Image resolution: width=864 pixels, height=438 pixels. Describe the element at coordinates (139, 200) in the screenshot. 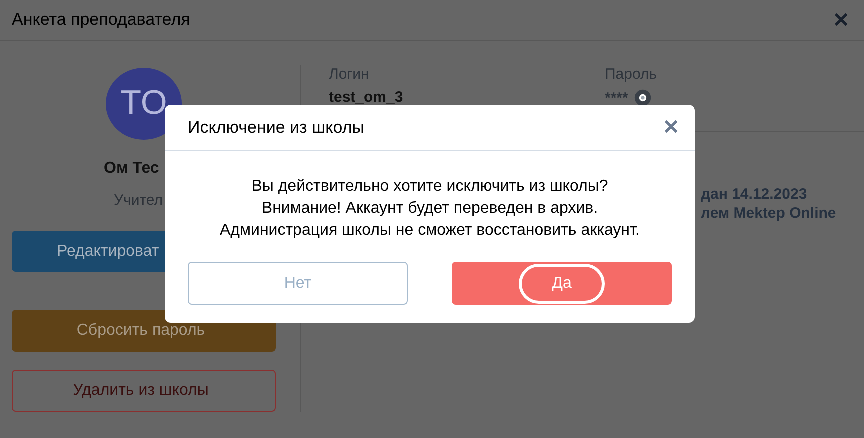

I see `teacher-role: Учител` at that location.